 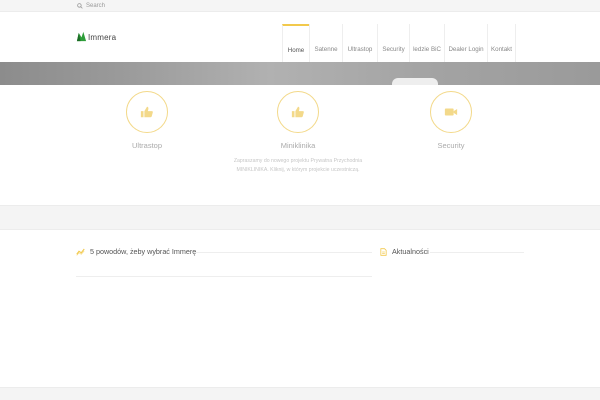 I want to click on video-camera-icon, so click(x=451, y=112).